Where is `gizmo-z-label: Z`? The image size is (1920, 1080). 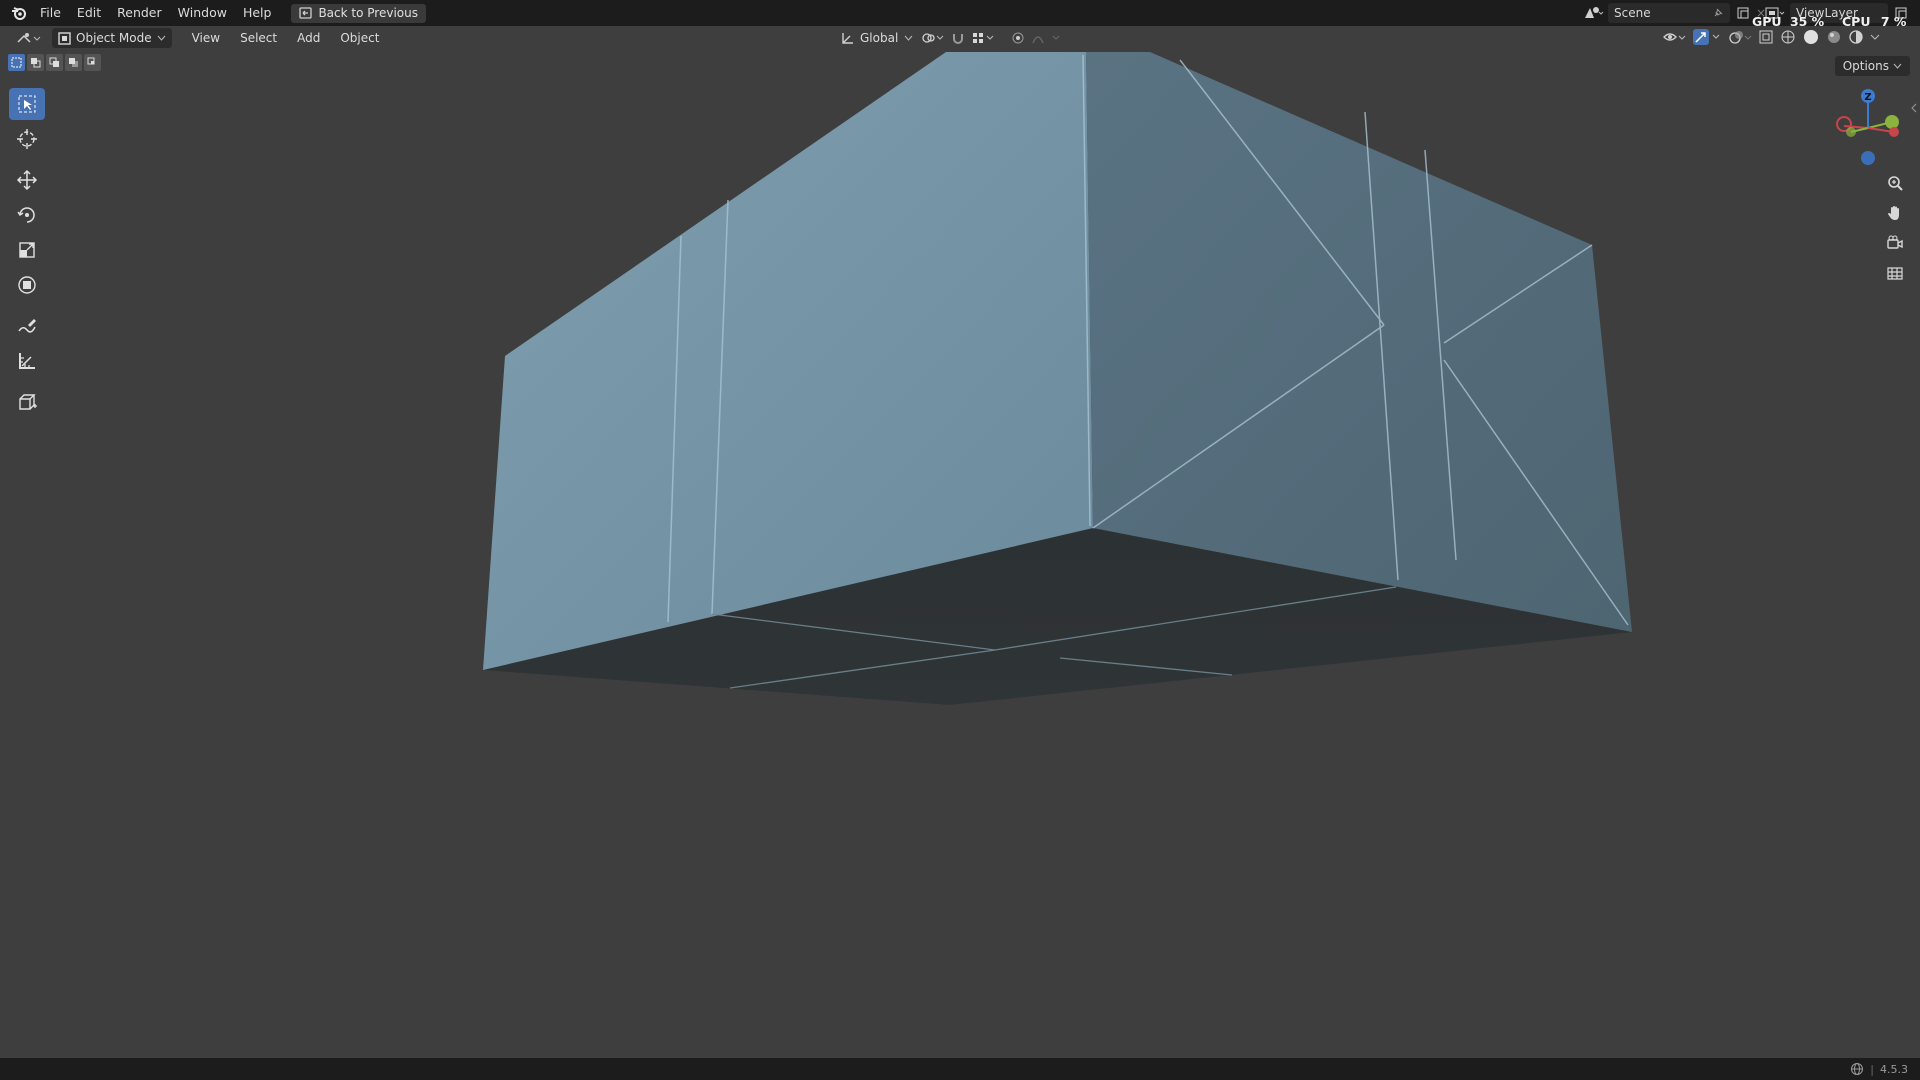
gizmo-z-label: Z is located at coordinates (1867, 97).